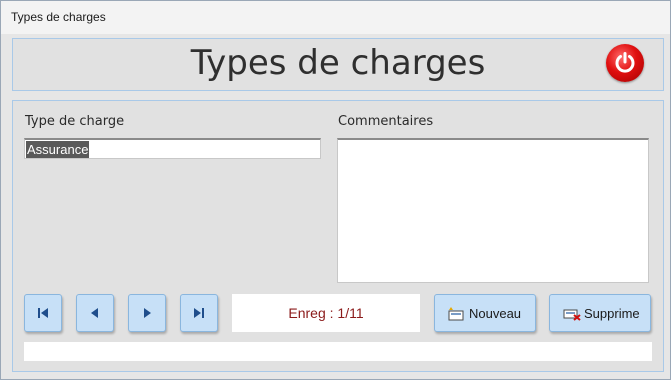 The image size is (671, 380). What do you see at coordinates (172, 148) in the screenshot?
I see `type-de-charge-input: Assurance` at bounding box center [172, 148].